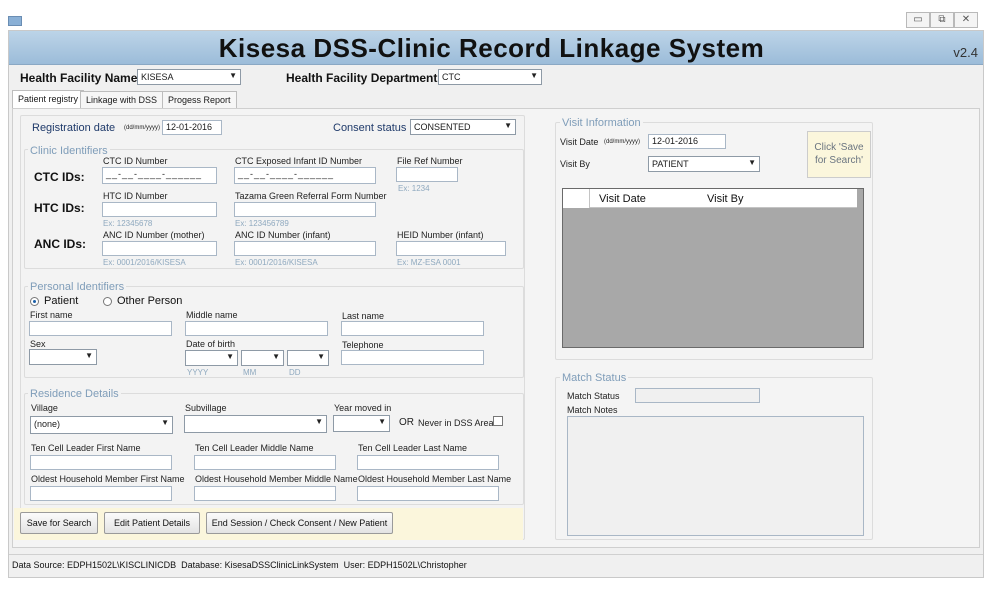  I want to click on middle-name-input, so click(256, 328).